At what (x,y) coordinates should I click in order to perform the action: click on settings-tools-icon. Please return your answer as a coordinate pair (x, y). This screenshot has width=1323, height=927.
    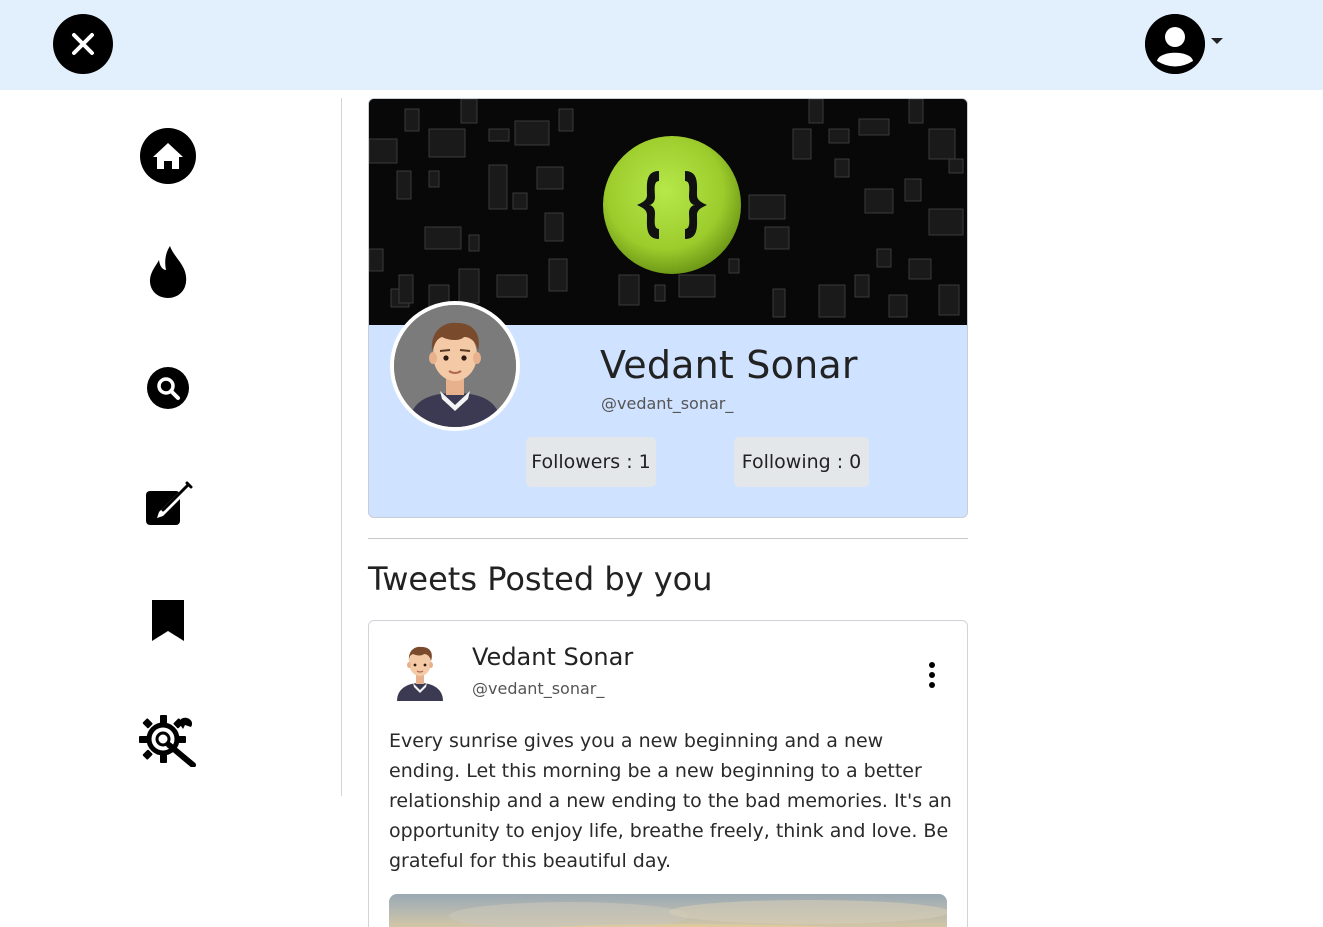
    Looking at the image, I should click on (167, 741).